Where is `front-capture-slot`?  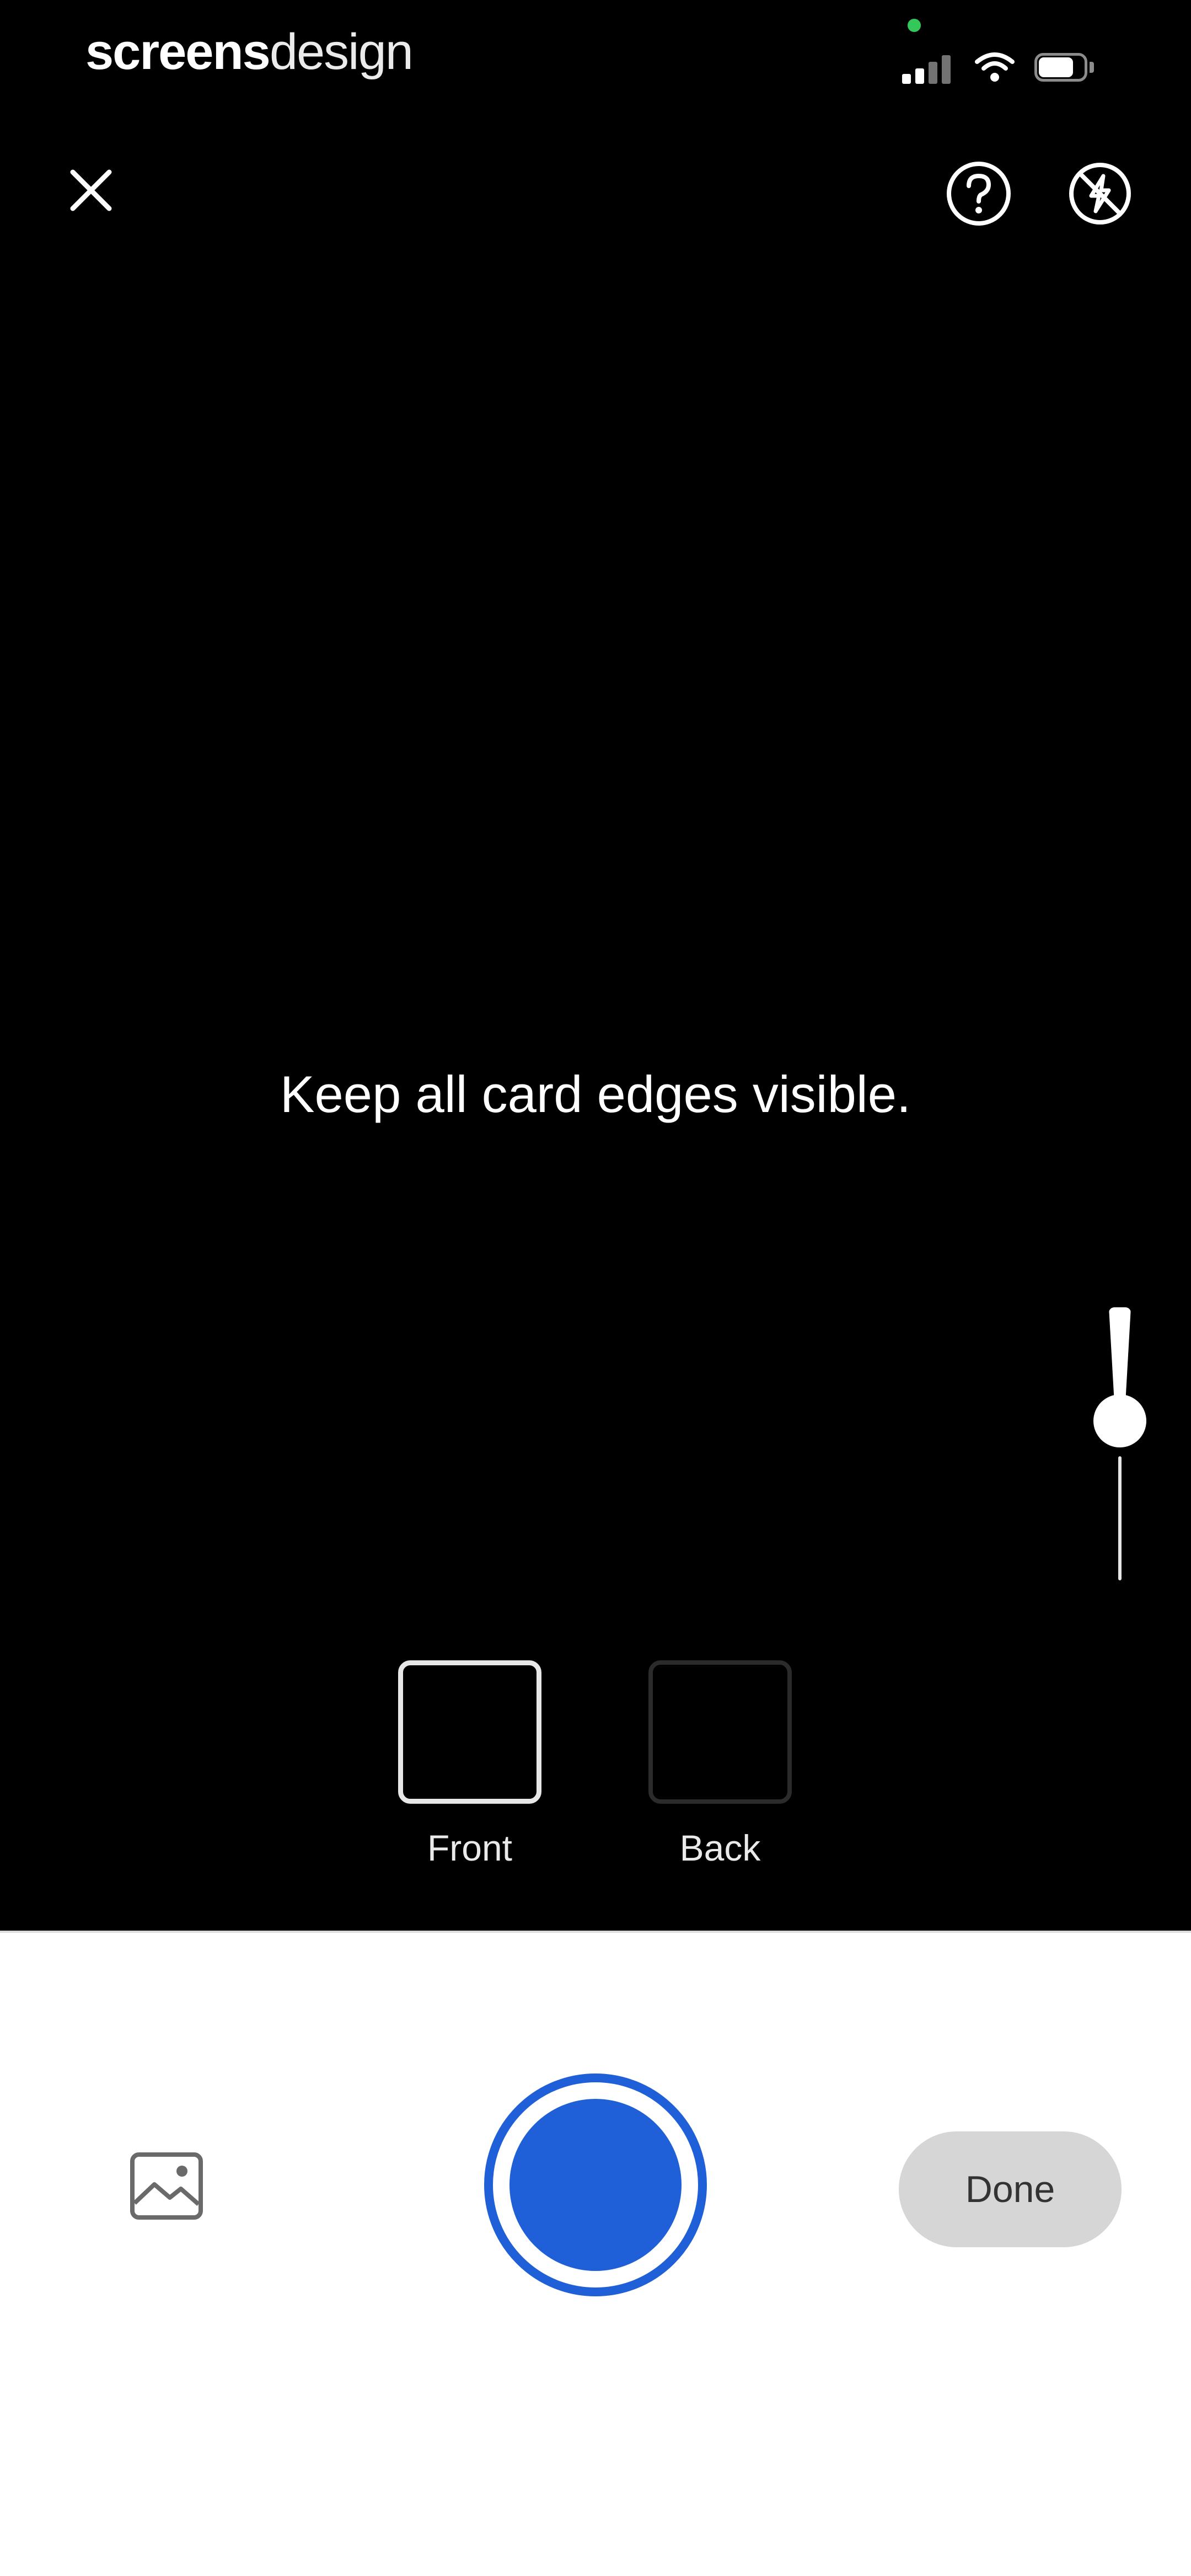
front-capture-slot is located at coordinates (469, 1732).